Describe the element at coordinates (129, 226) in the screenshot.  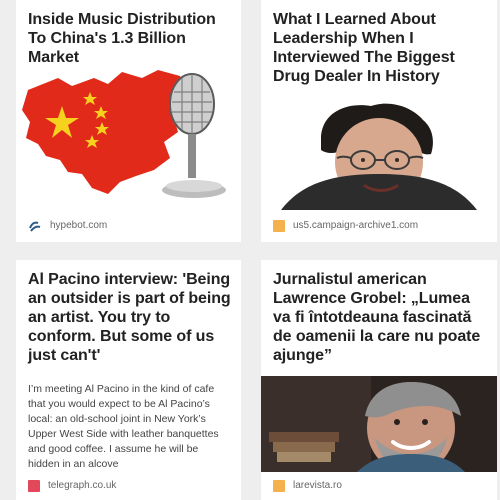
I see `article-source: hypebot.com` at that location.